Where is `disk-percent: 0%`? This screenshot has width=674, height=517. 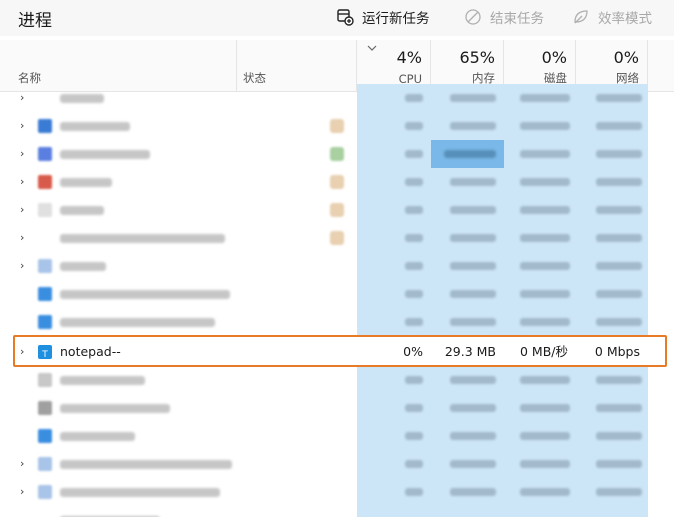
disk-percent: 0% is located at coordinates (554, 57).